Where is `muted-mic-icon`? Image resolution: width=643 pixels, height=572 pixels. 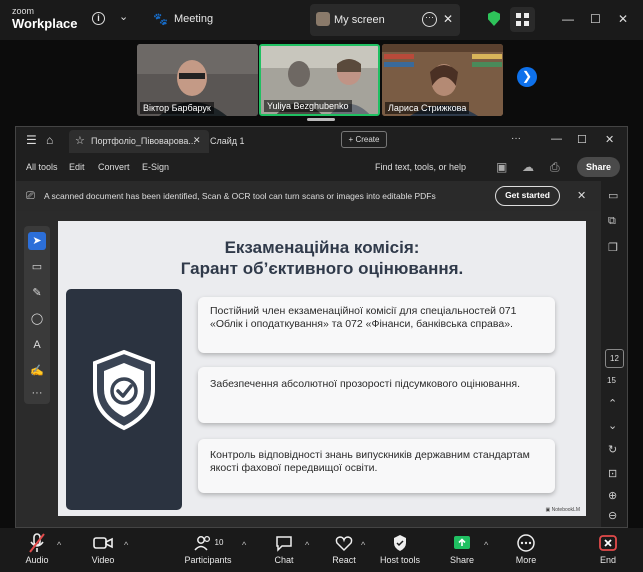
muted-mic-icon is located at coordinates (37, 543).